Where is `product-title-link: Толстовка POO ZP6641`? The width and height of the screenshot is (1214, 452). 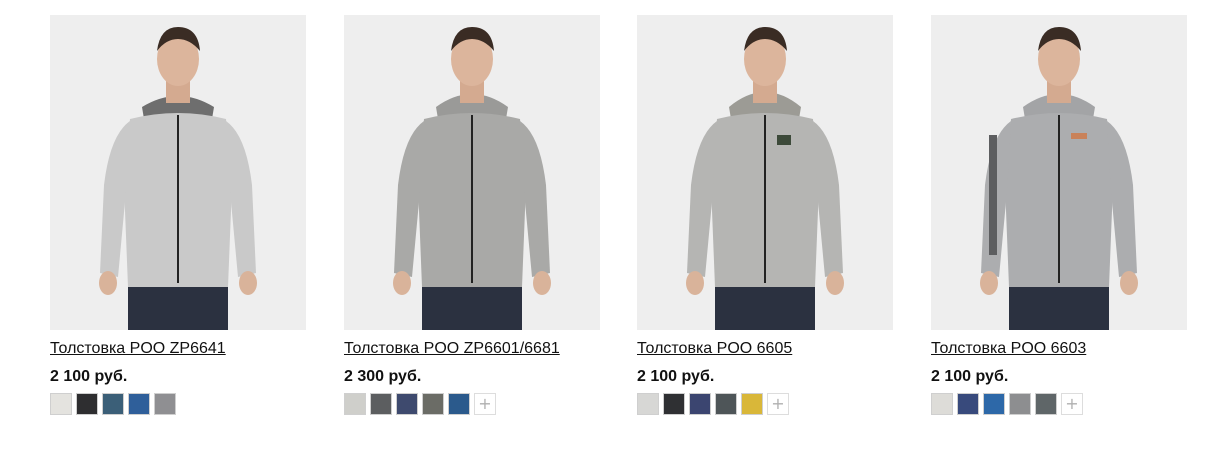 product-title-link: Толстовка POO ZP6641 is located at coordinates (178, 349).